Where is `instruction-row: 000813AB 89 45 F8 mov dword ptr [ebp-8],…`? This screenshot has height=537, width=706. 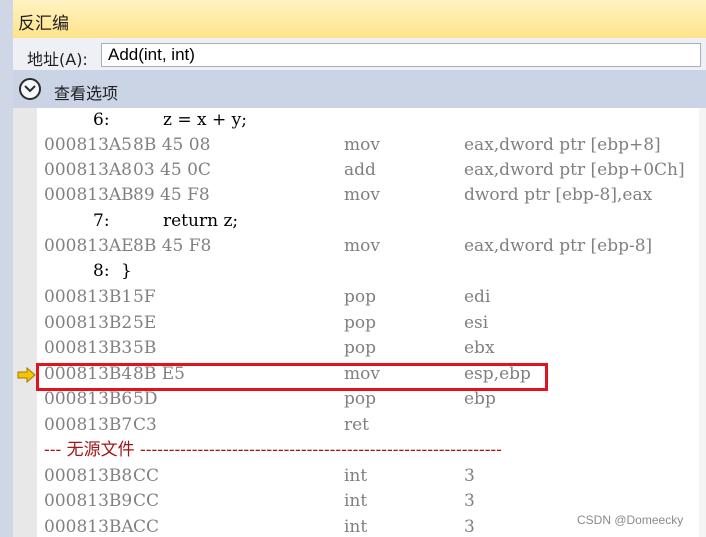
instruction-row: 000813AB 89 45 F8 mov dword ptr [ebp-8],… is located at coordinates (368, 195).